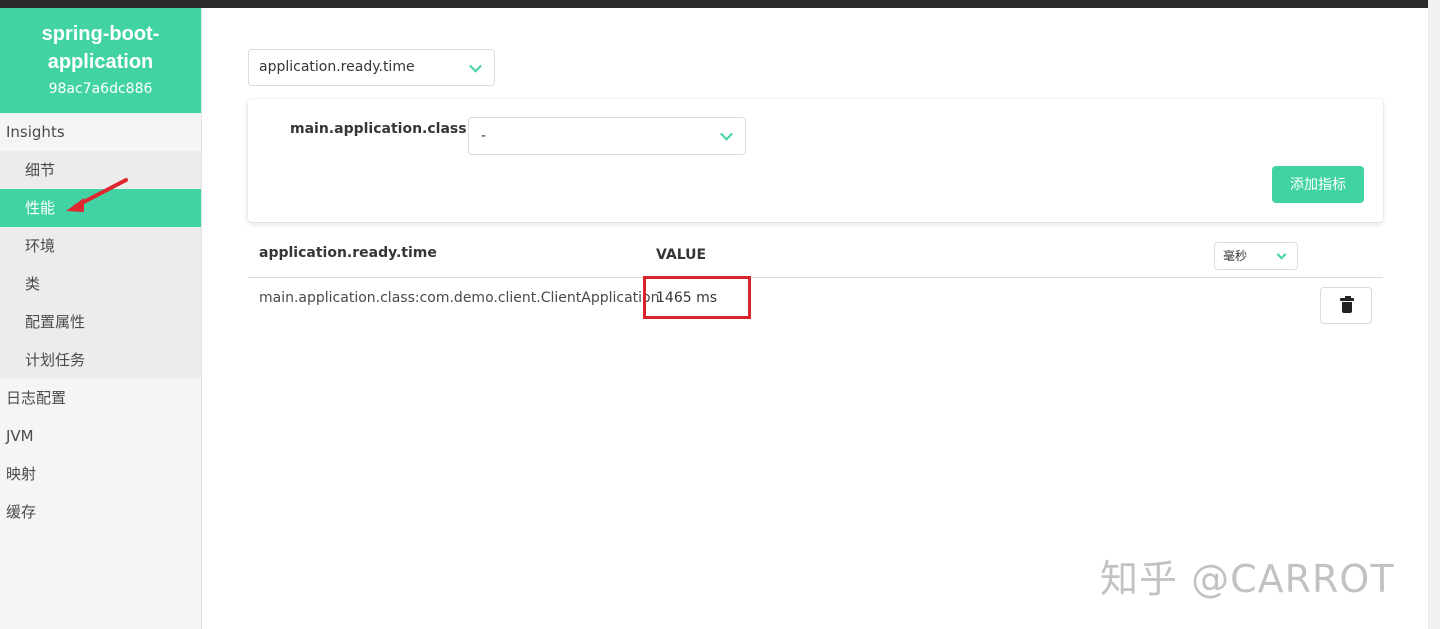 The image size is (1440, 629). What do you see at coordinates (1434, 314) in the screenshot?
I see `page-scrollbar` at bounding box center [1434, 314].